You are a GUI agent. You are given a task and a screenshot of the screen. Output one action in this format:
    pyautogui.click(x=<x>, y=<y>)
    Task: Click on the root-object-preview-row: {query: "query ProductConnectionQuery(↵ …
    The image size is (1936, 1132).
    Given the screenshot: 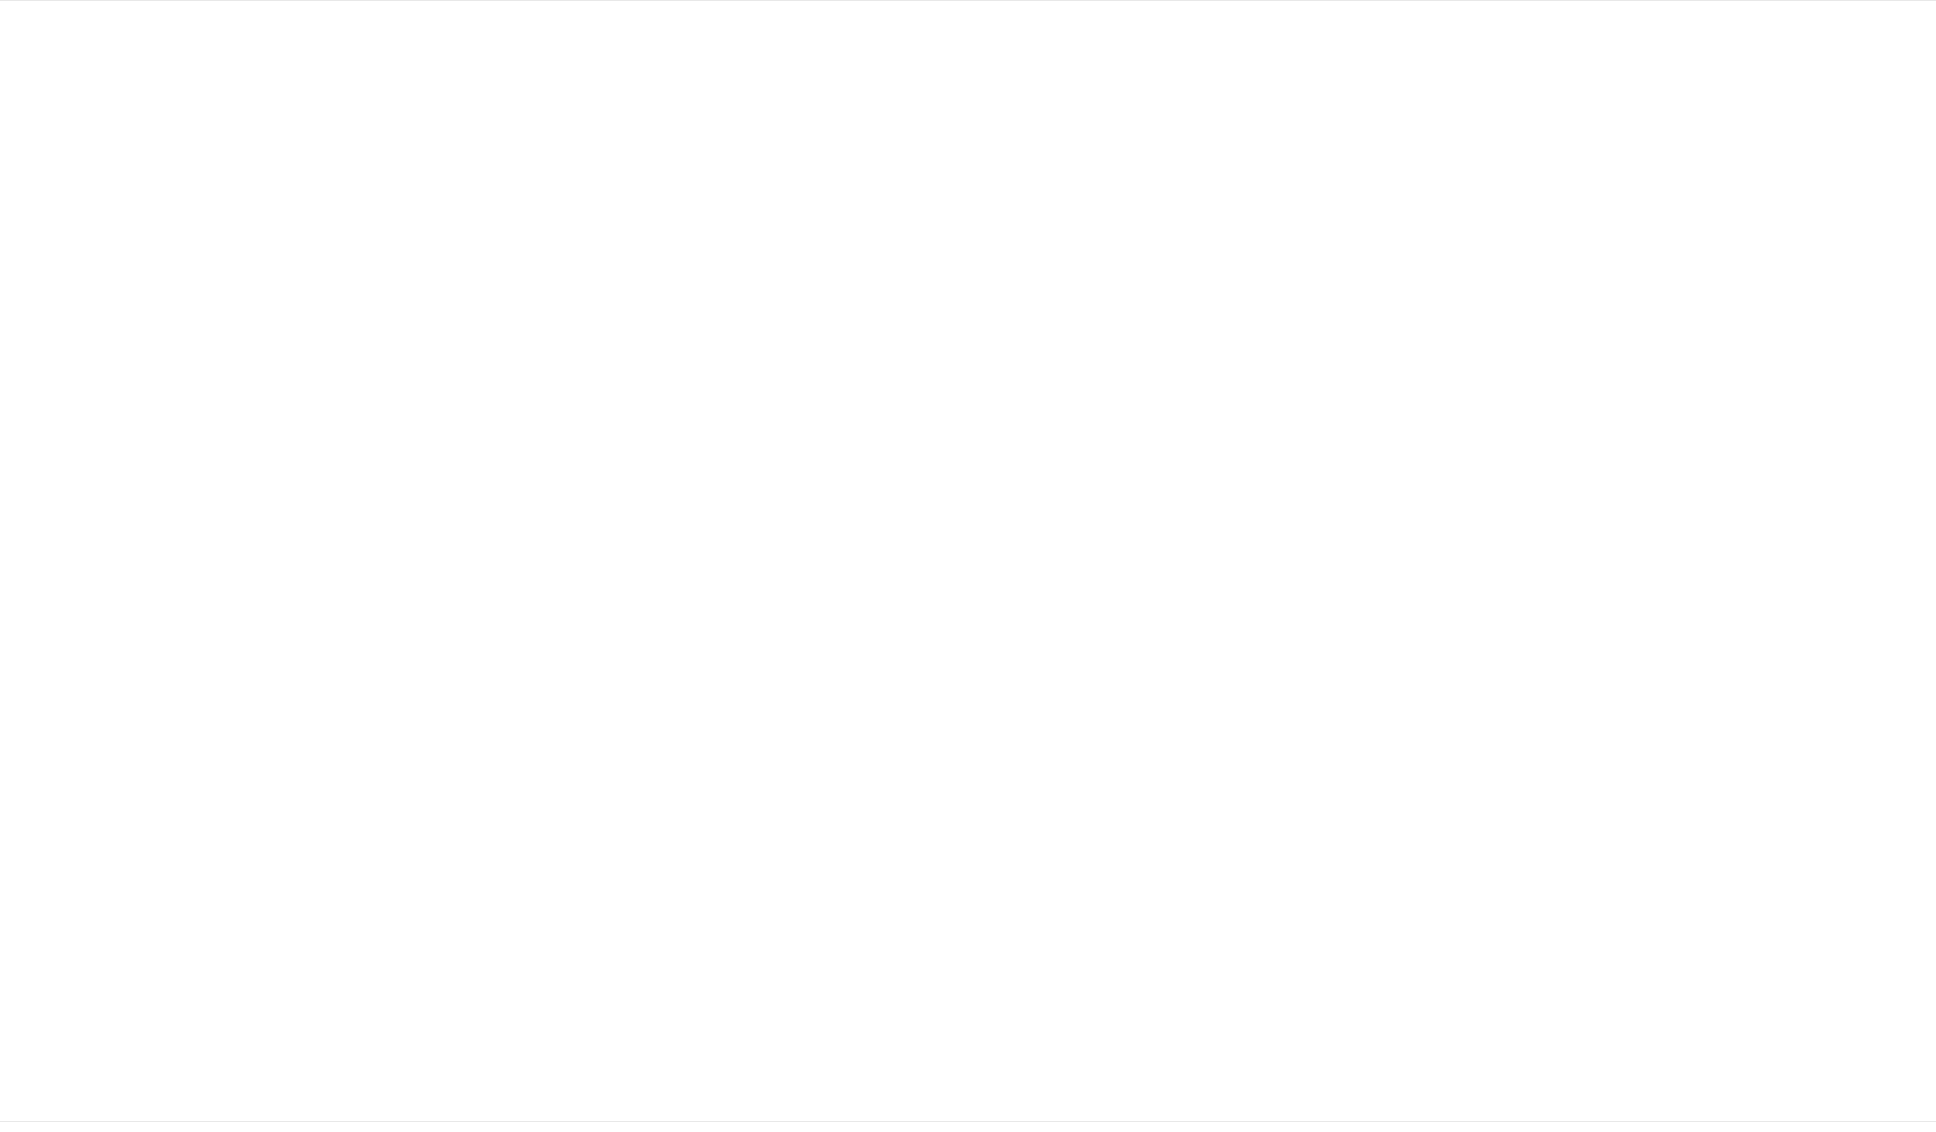 What is the action you would take?
    pyautogui.click(x=968, y=59)
    